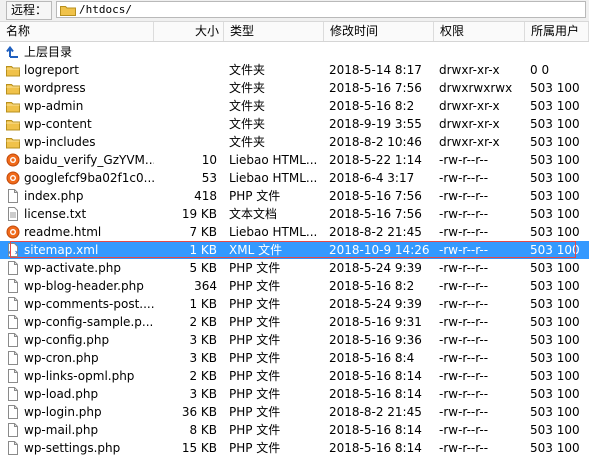 The height and width of the screenshot is (459, 589). Describe the element at coordinates (375, 160) in the screenshot. I see `file-modified: 2018-5-22 1:14` at that location.